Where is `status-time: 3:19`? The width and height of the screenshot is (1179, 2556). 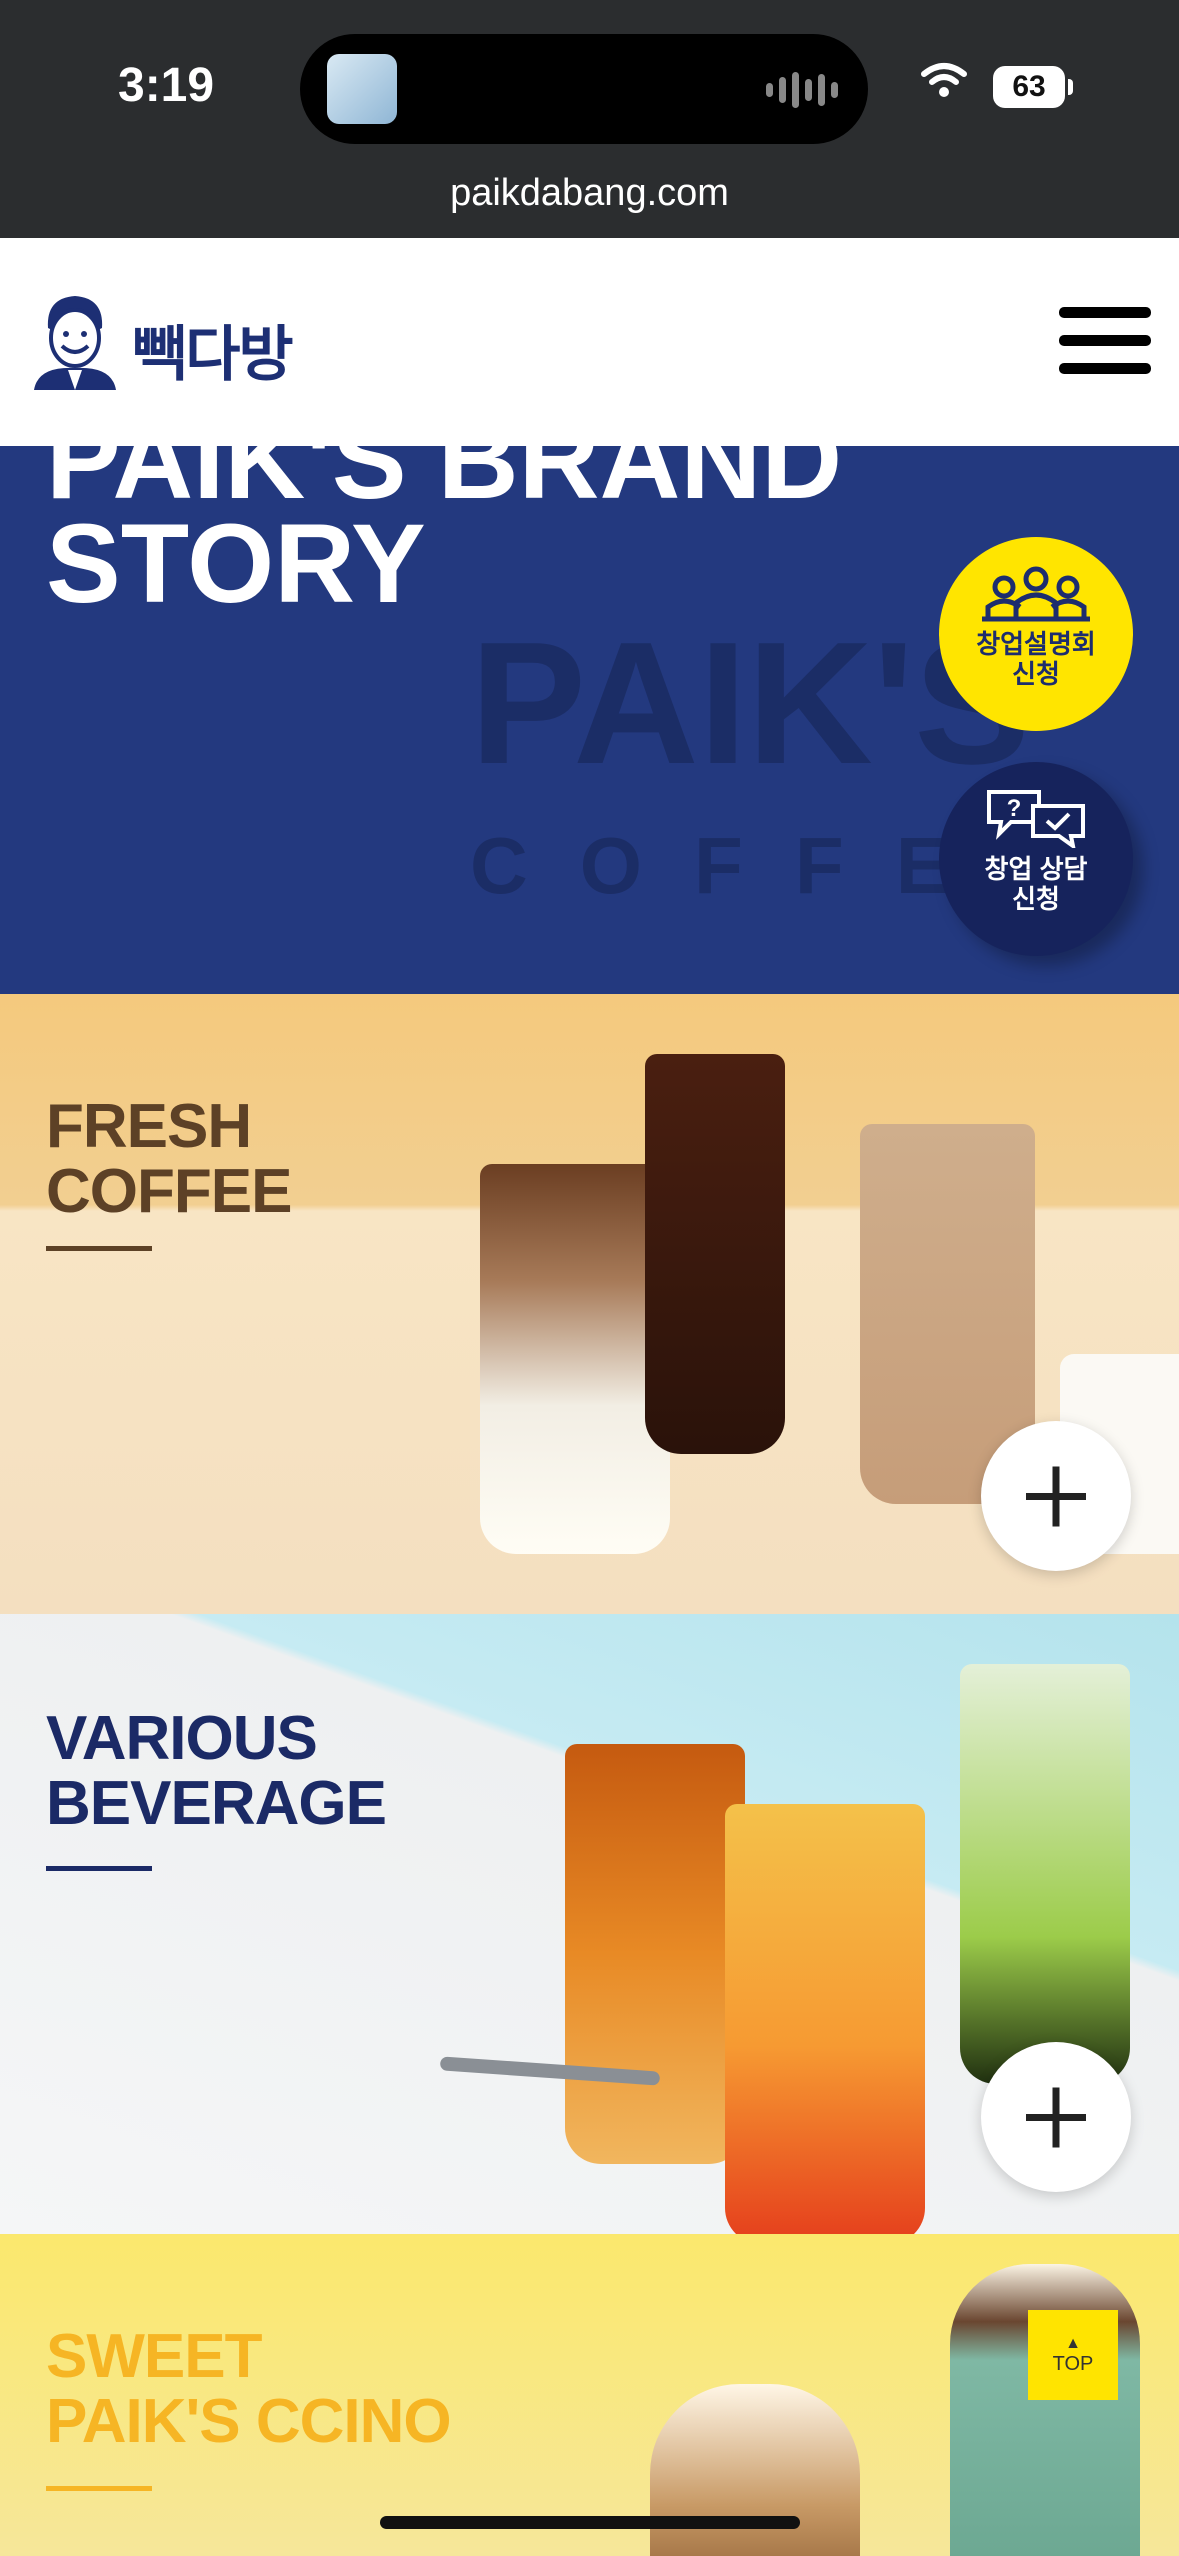 status-time: 3:19 is located at coordinates (166, 85).